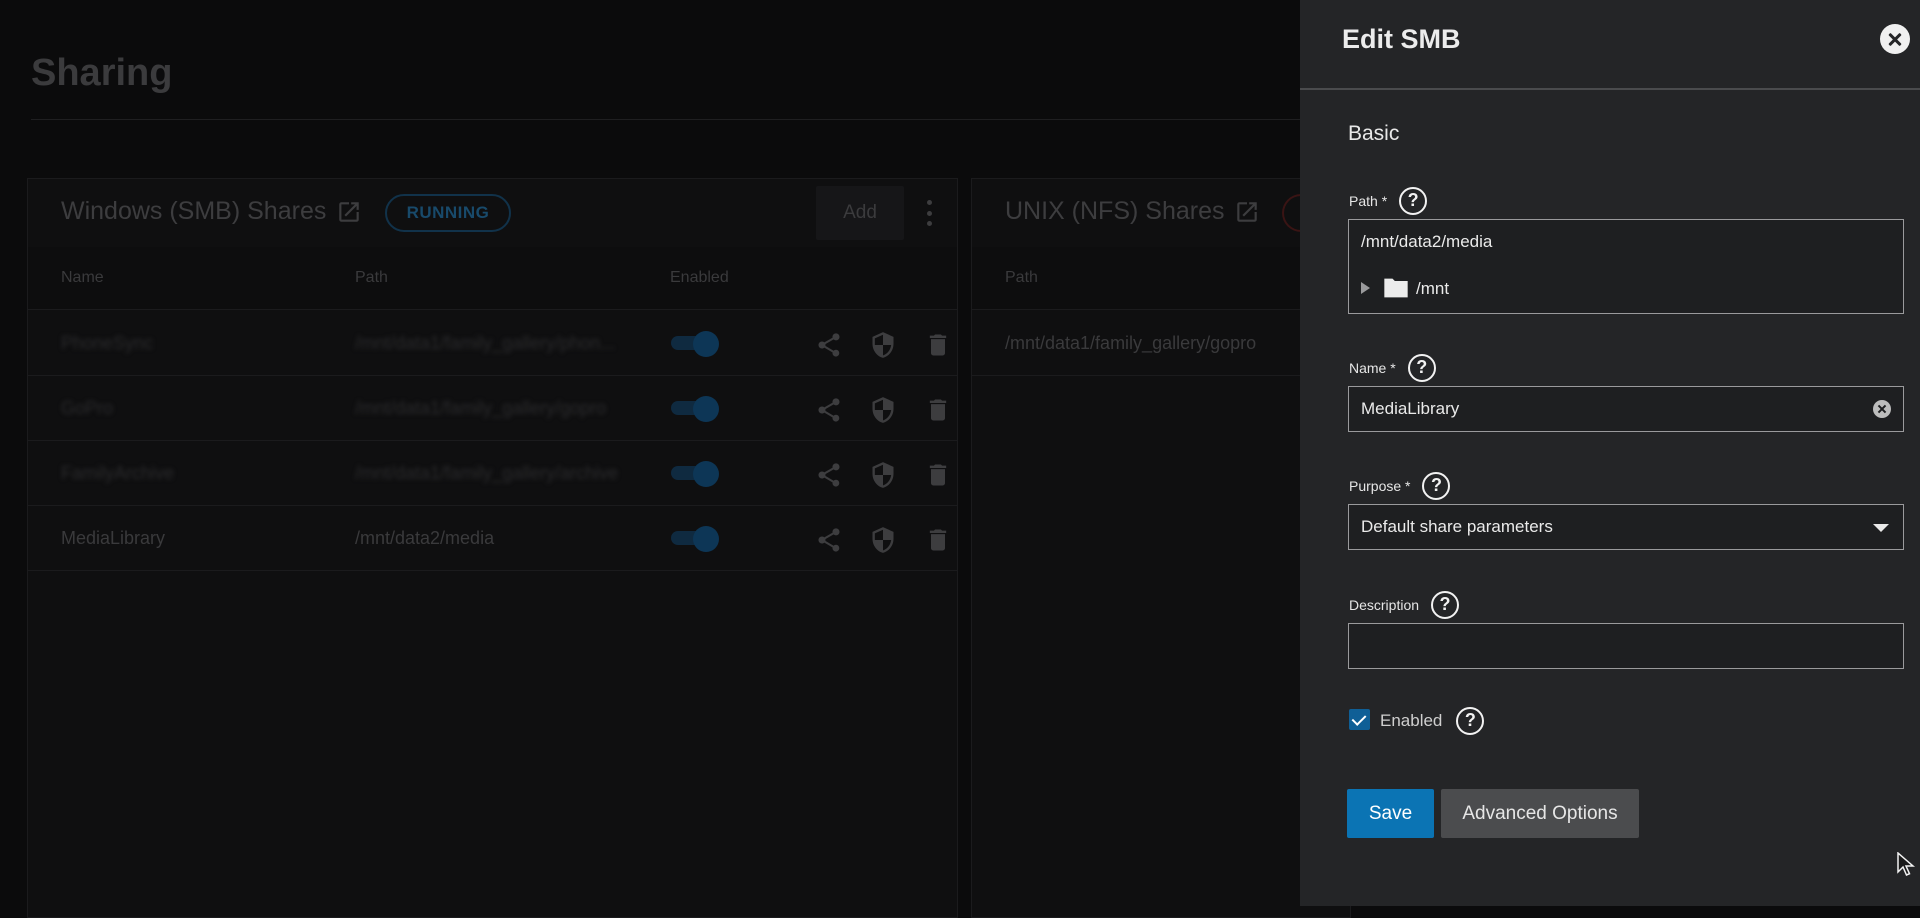  I want to click on row-name: FamilyArchive, so click(118, 473).